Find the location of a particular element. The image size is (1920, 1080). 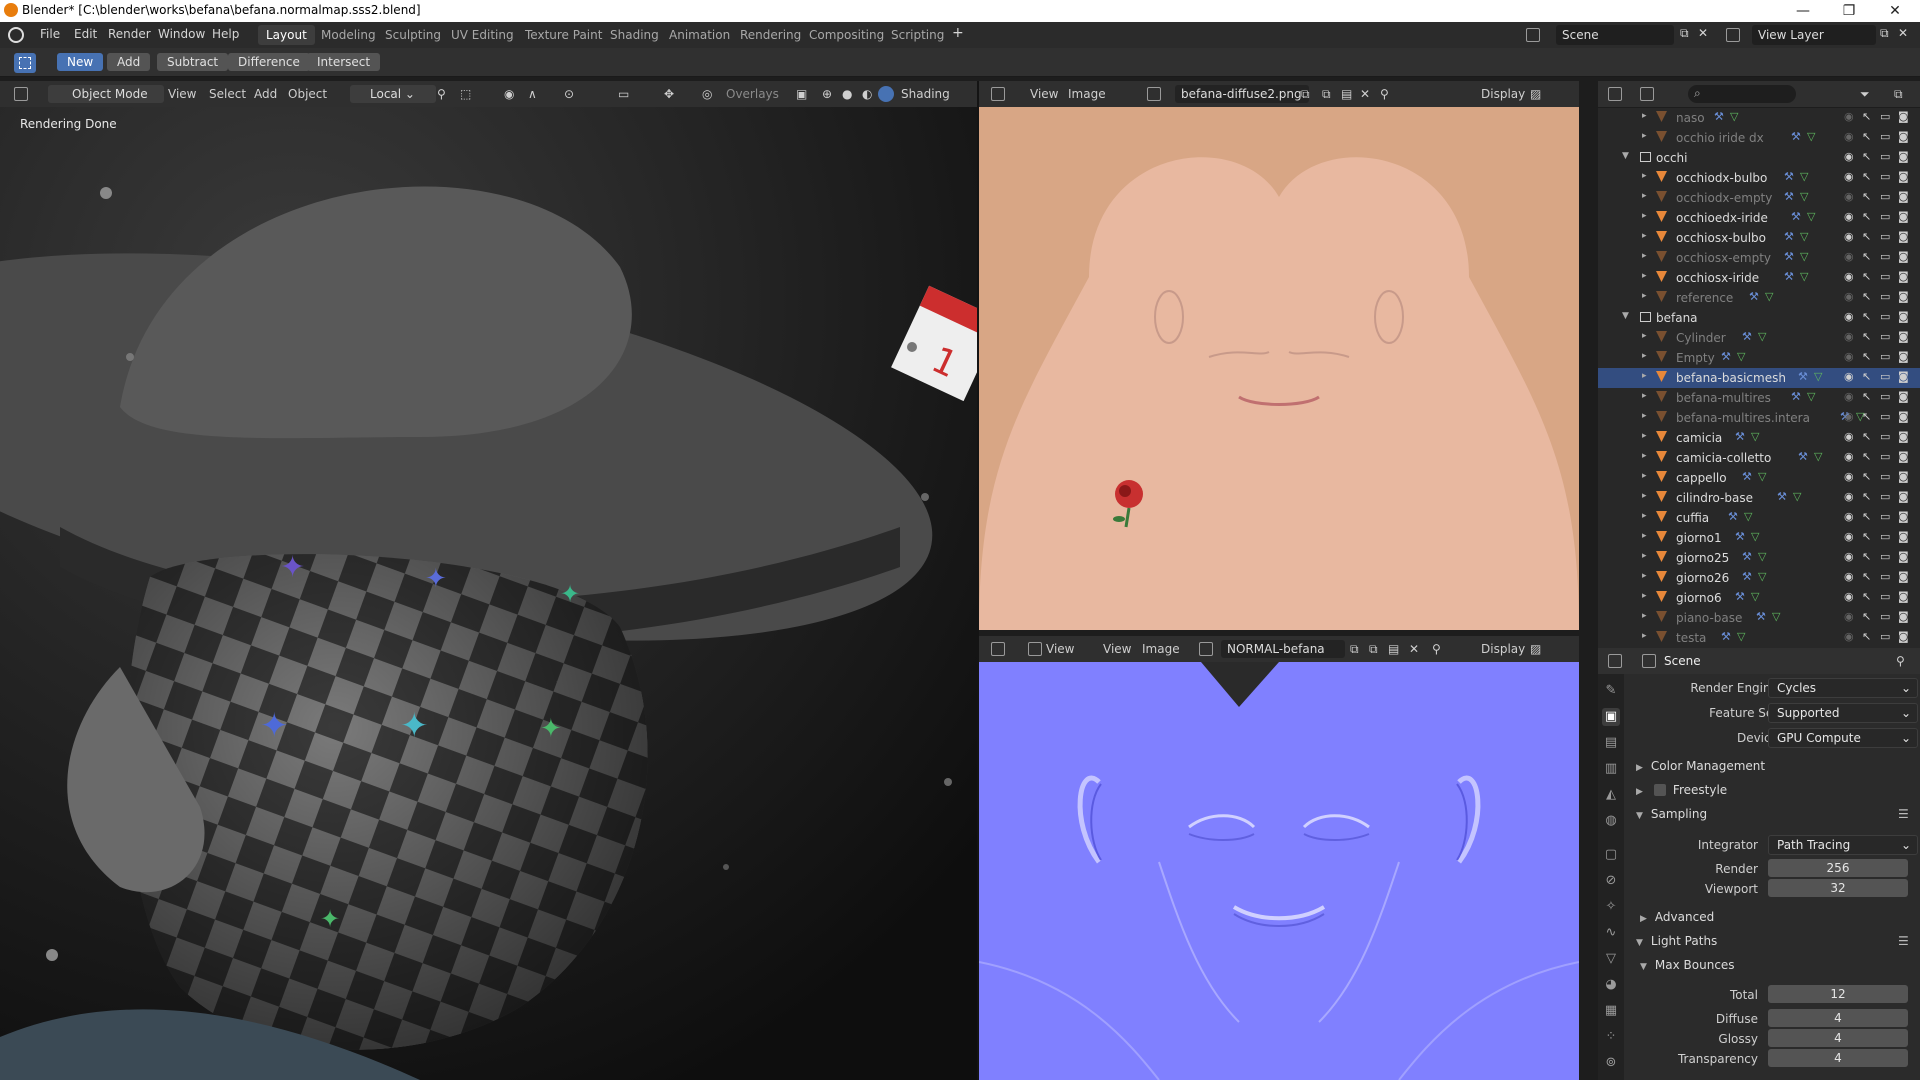

pin-icon: ⚲ is located at coordinates (1384, 94).